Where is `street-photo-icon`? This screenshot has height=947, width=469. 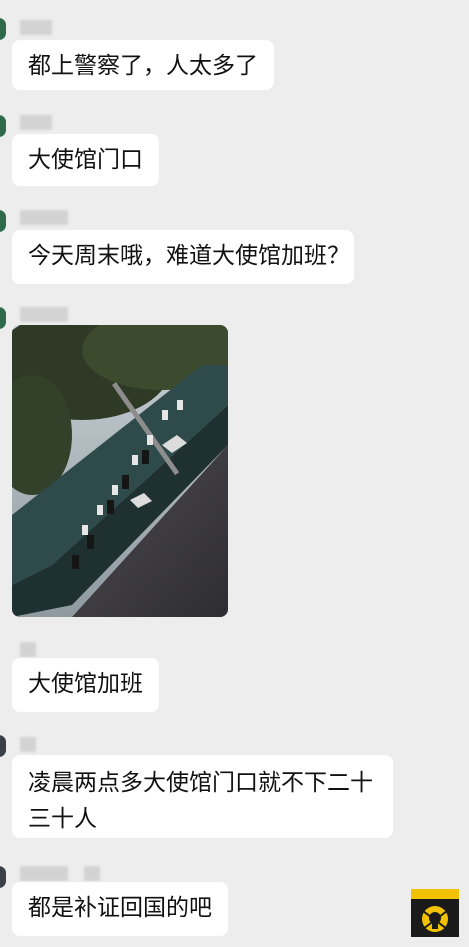 street-photo-icon is located at coordinates (120, 471).